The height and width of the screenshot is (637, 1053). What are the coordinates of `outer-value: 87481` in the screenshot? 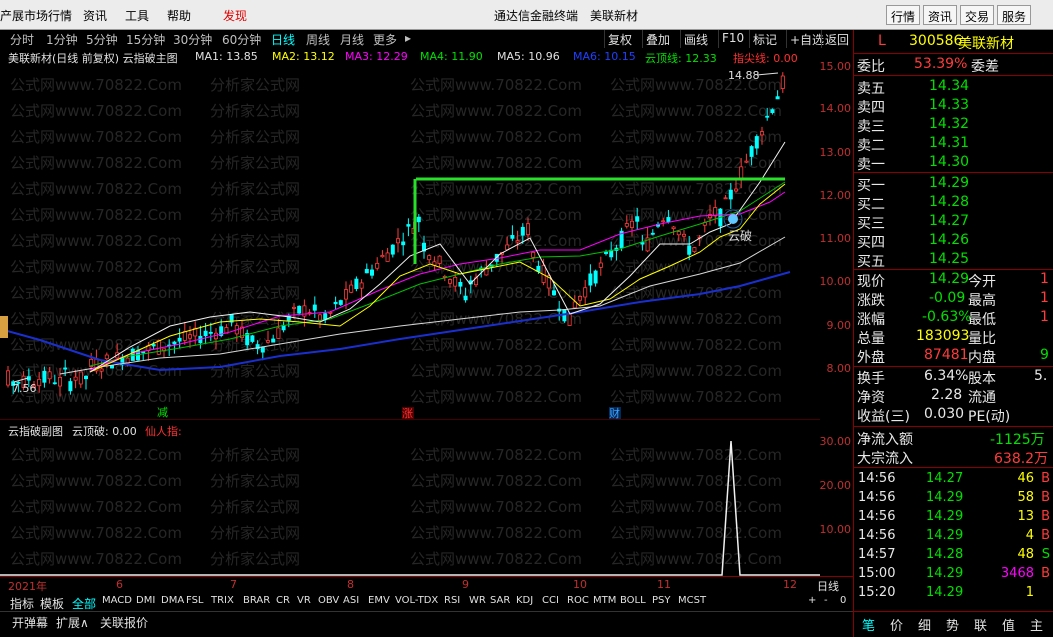 It's located at (946, 355).